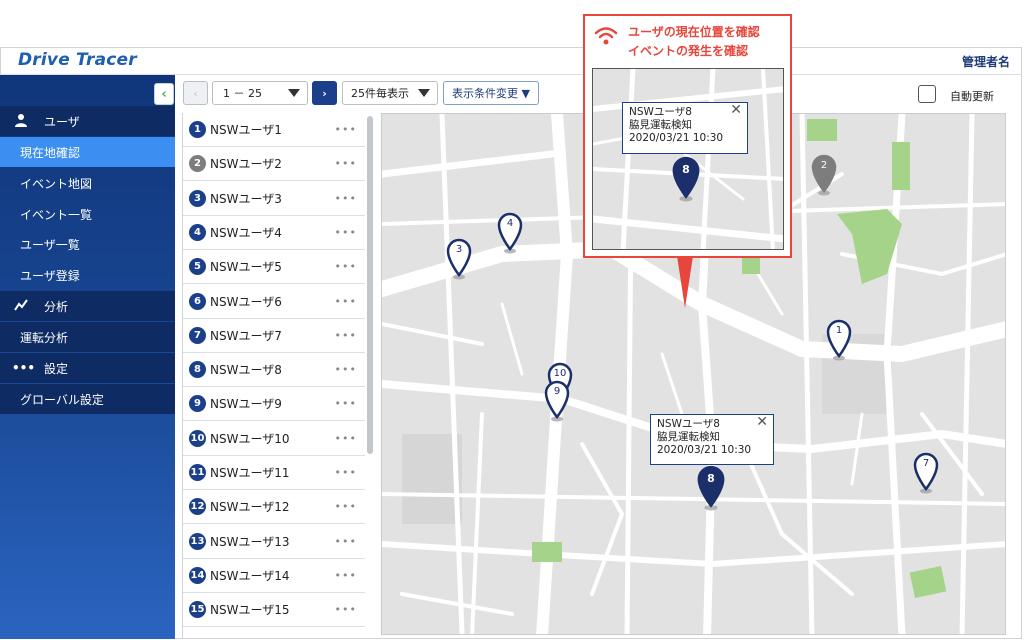 Image resolution: width=1024 pixels, height=640 pixels. Describe the element at coordinates (274, 130) in the screenshot. I see `user-list-item: 1 NSWユーザ1 •••` at that location.